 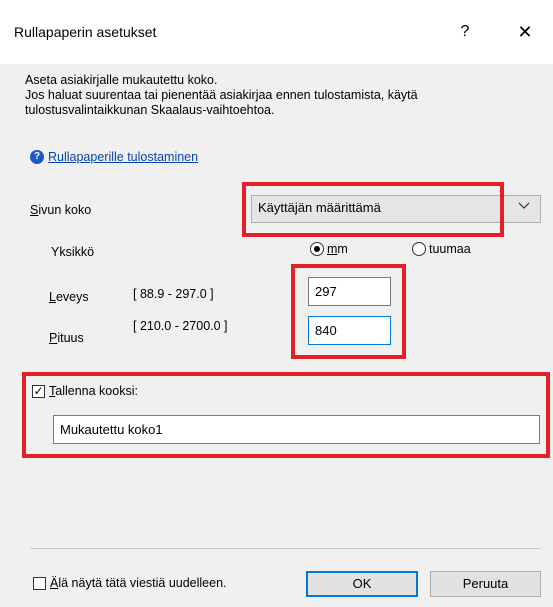 What do you see at coordinates (317, 249) in the screenshot?
I see `mm-radio` at bounding box center [317, 249].